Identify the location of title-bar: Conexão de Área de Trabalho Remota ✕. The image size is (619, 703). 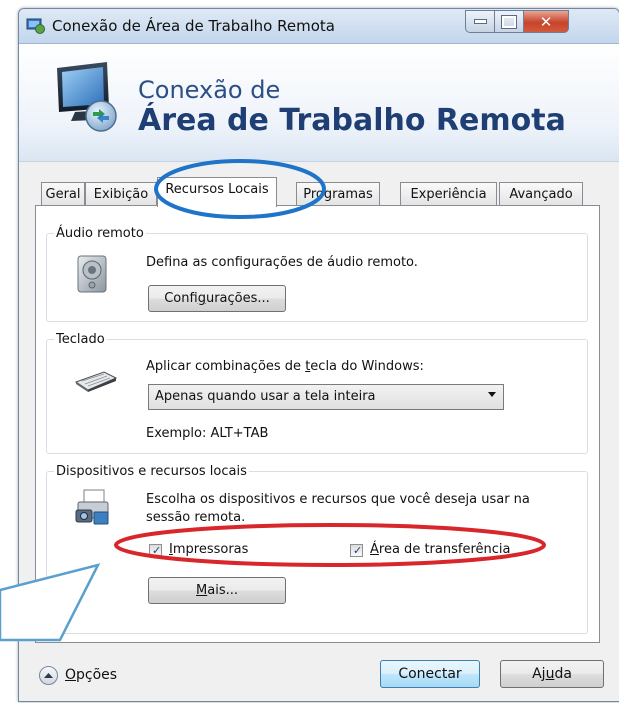
(319, 26).